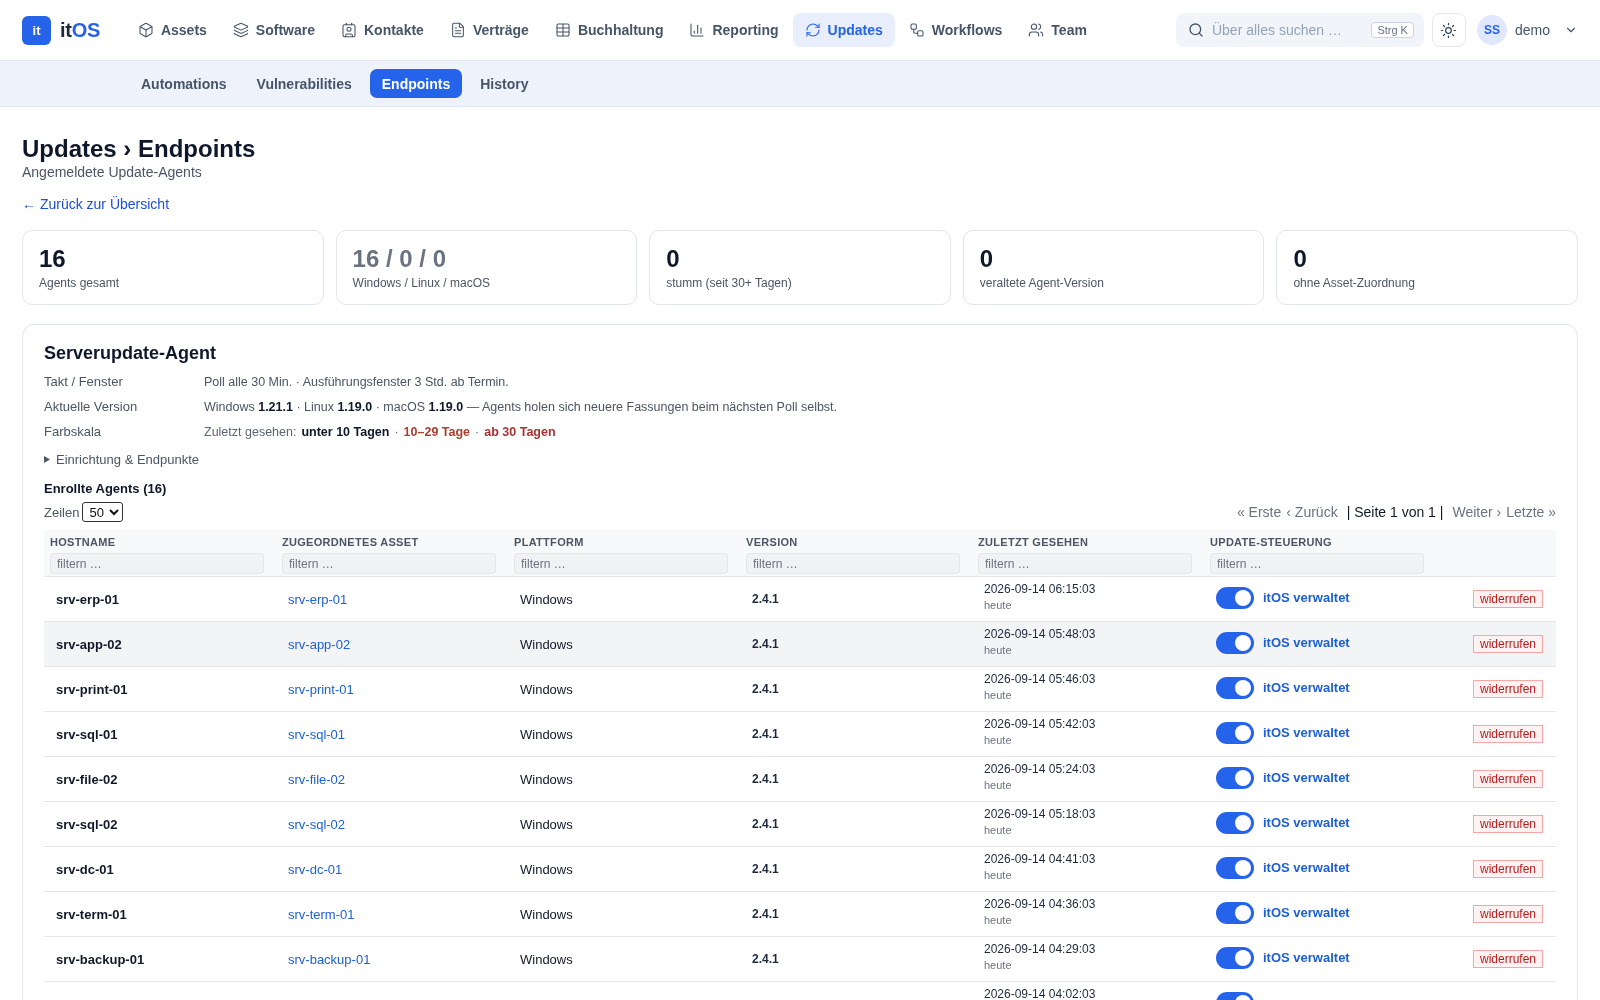  Describe the element at coordinates (1042, 283) in the screenshot. I see `stat-label: veraltete Agent-Version` at that location.